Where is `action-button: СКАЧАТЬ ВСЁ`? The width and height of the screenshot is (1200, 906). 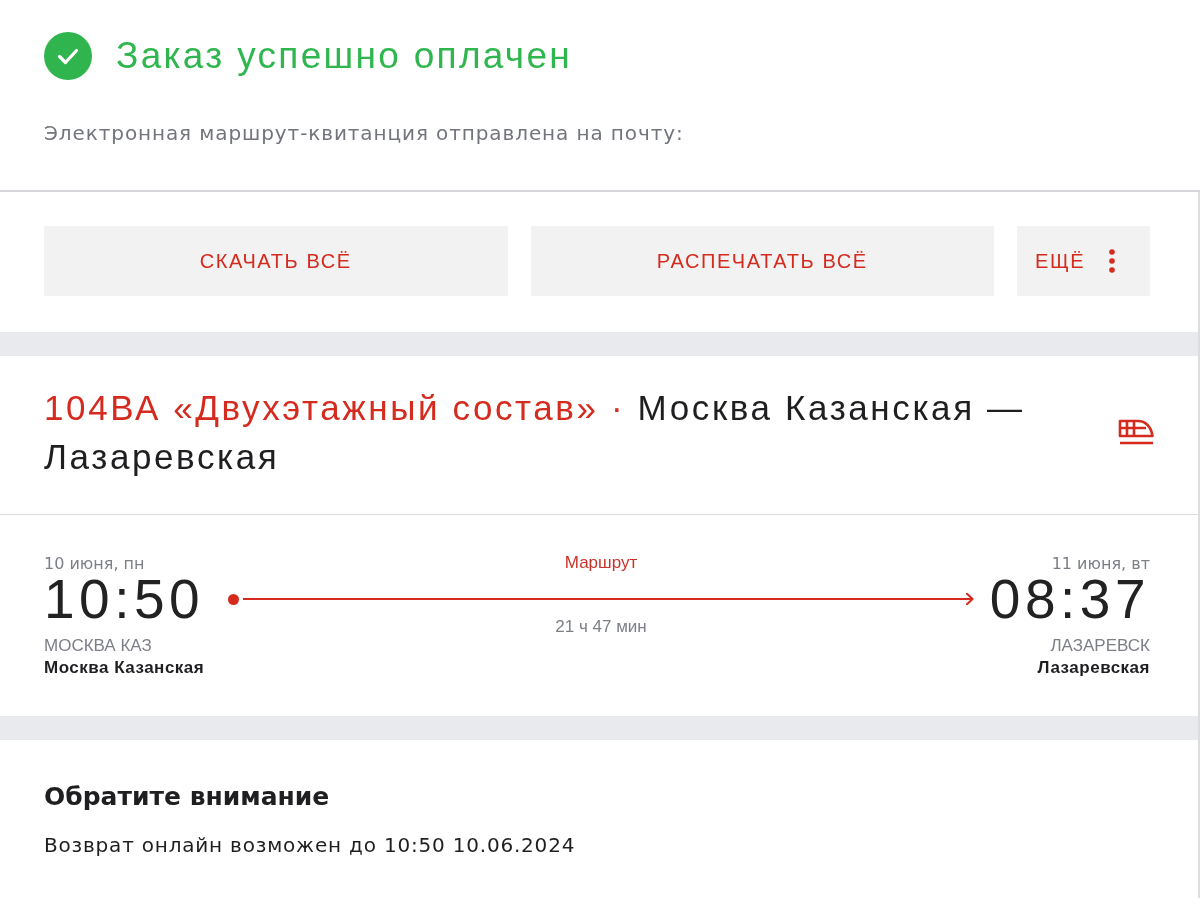
action-button: СКАЧАТЬ ВСЁ is located at coordinates (276, 261).